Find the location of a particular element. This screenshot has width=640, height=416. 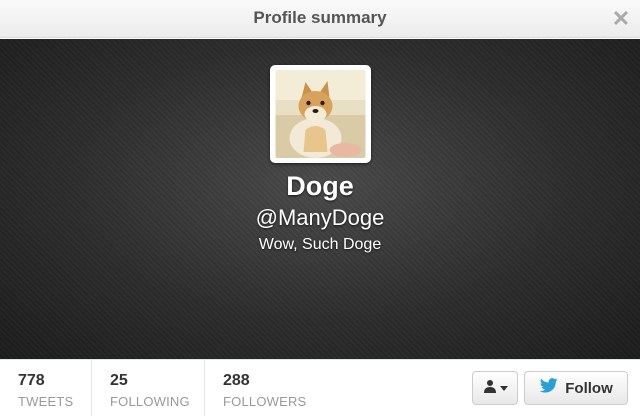

follow-button: Follow is located at coordinates (576, 388).